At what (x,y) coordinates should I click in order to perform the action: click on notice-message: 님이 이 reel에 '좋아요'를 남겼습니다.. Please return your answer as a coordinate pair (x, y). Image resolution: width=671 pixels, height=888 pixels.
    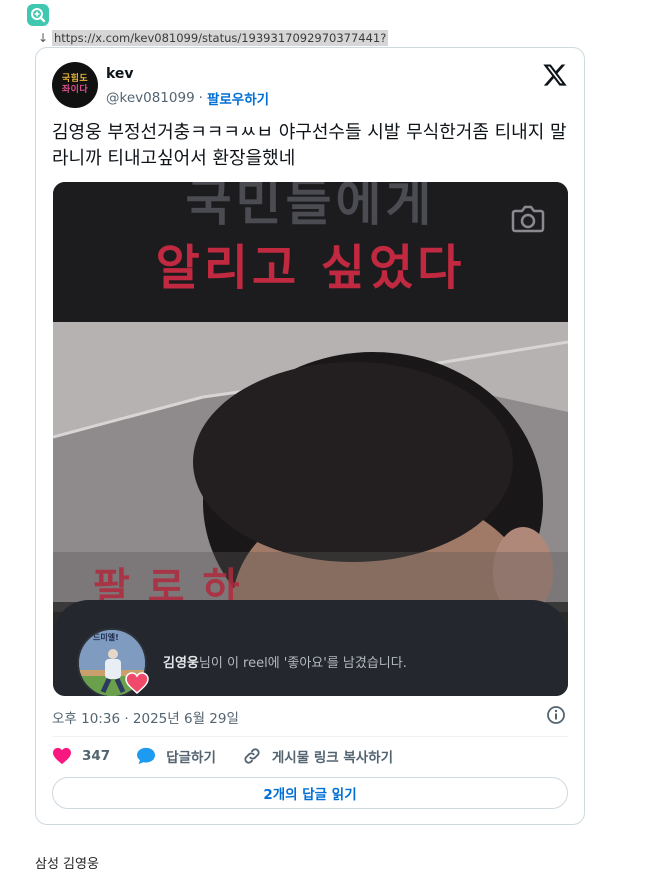
    Looking at the image, I should click on (302, 663).